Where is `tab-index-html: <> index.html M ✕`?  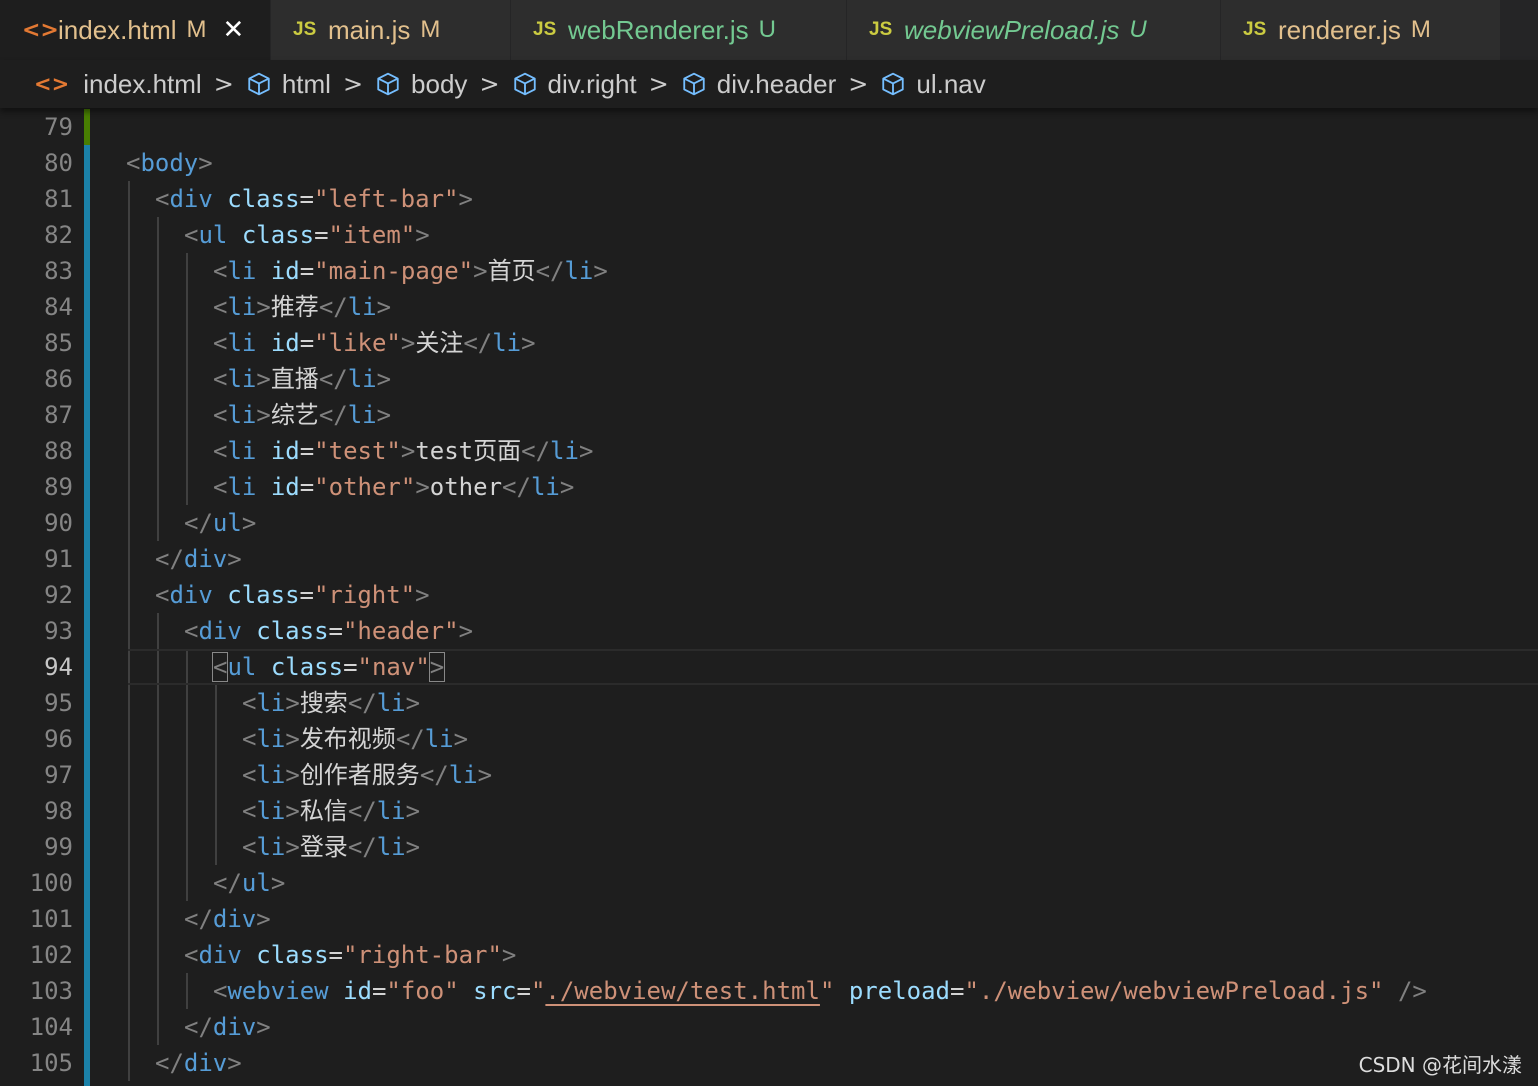
tab-index-html: <> index.html M ✕ is located at coordinates (135, 30).